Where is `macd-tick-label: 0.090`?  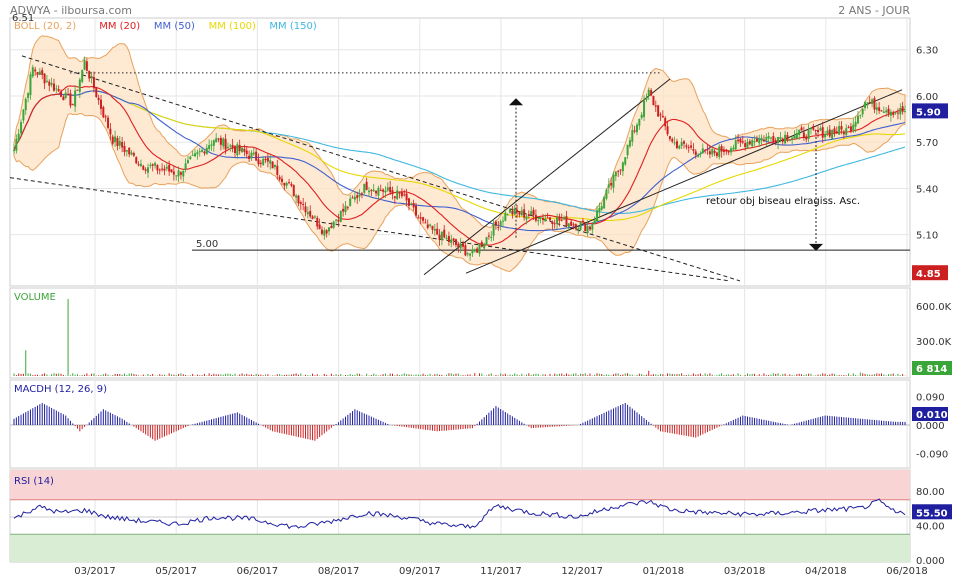 macd-tick-label: 0.090 is located at coordinates (930, 398).